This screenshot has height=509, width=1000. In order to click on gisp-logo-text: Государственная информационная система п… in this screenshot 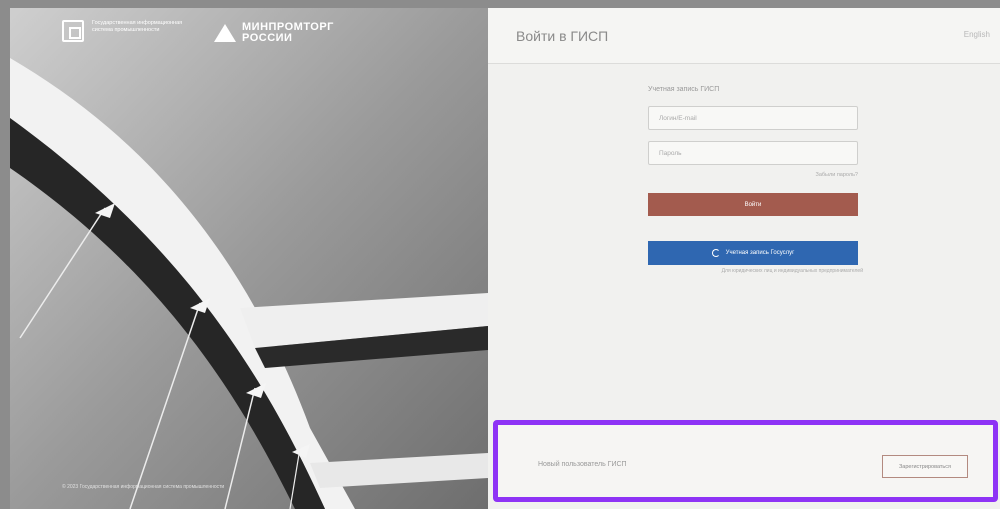, I will do `click(137, 26)`.